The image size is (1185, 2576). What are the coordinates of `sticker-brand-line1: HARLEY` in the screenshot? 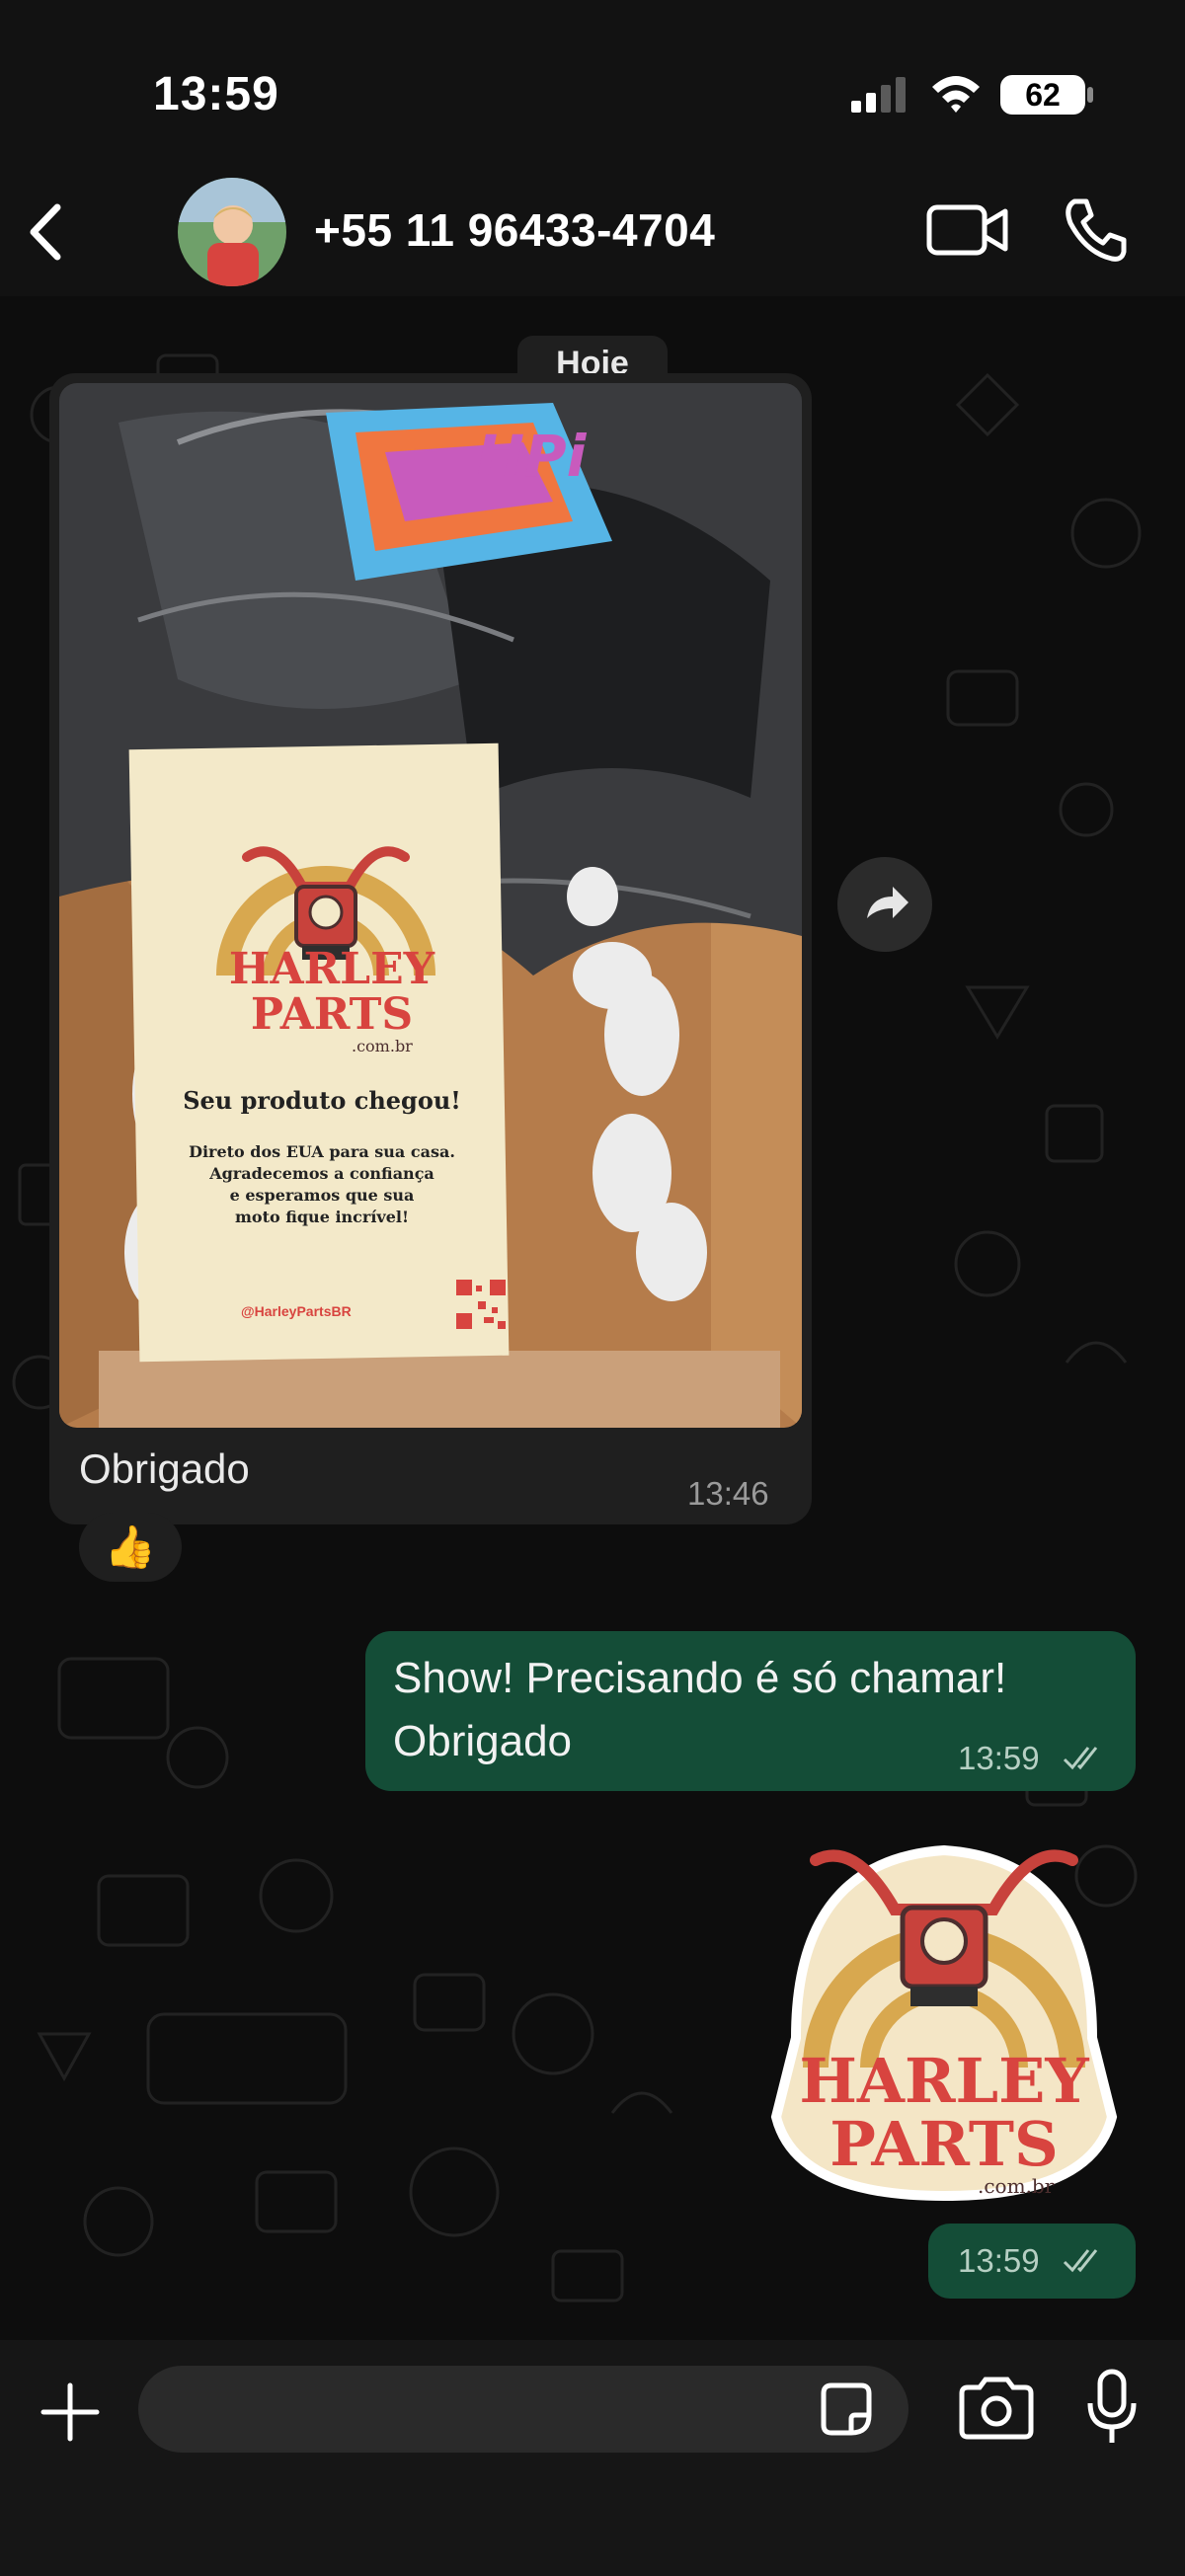 It's located at (944, 2081).